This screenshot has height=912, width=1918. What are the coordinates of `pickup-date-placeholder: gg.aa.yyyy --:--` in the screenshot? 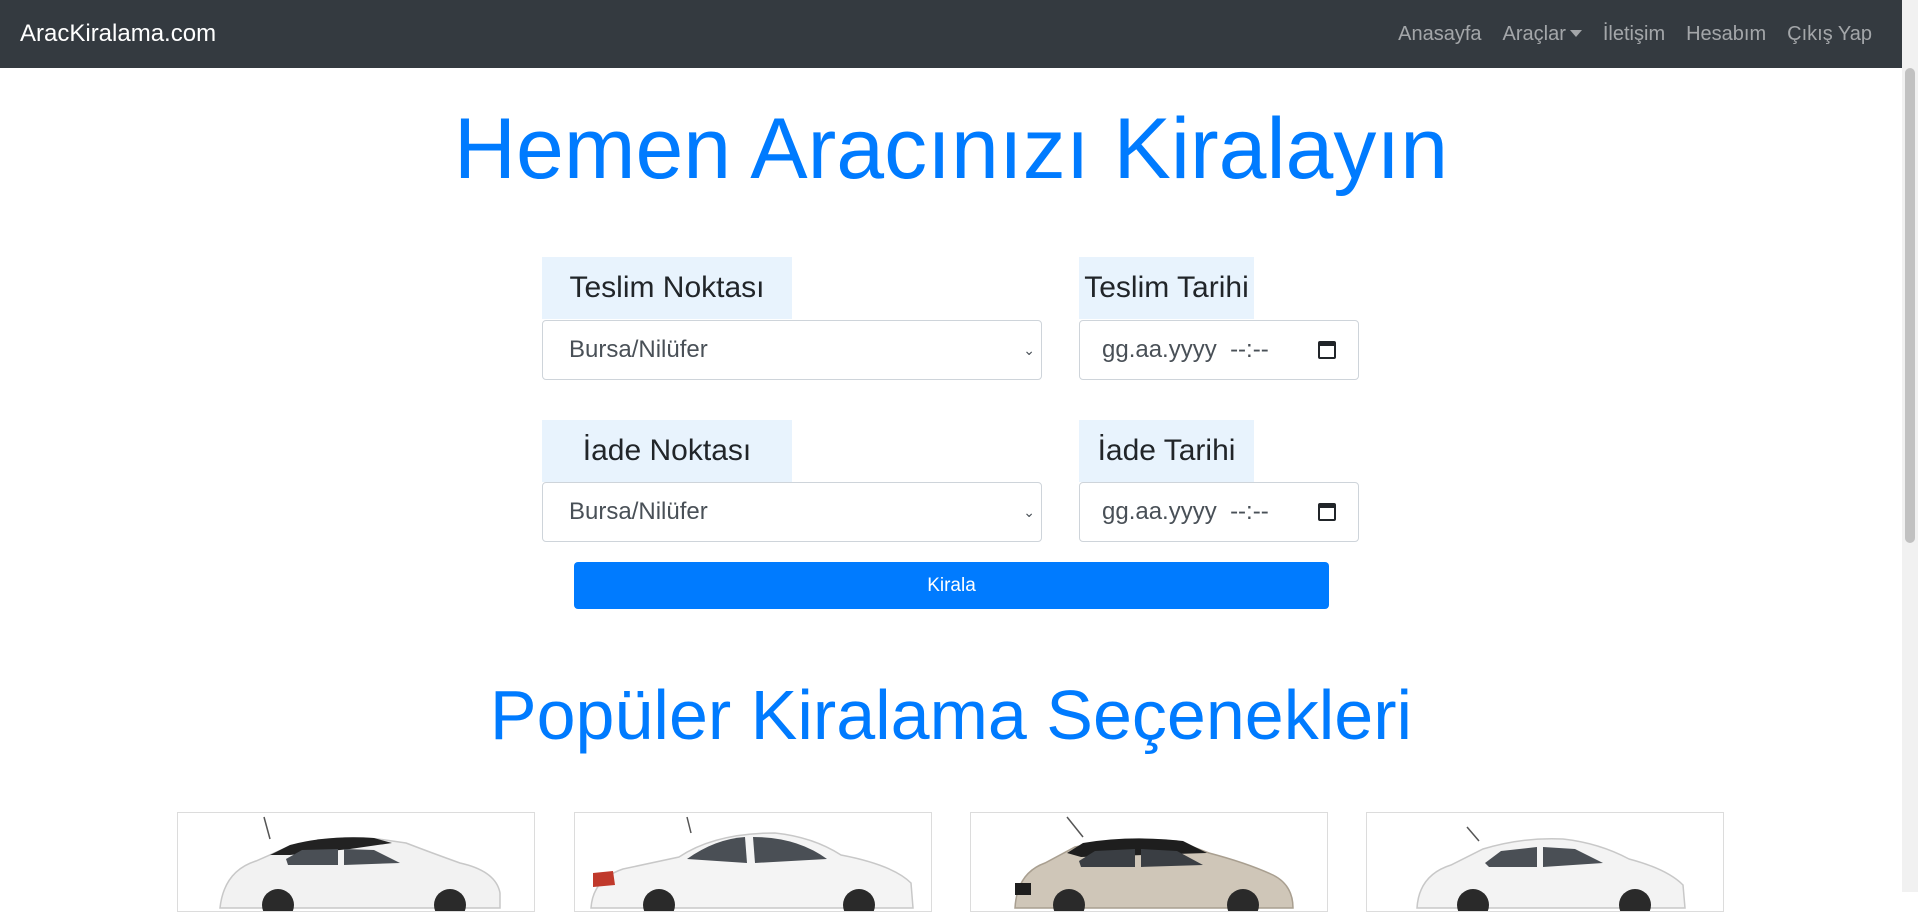 It's located at (1185, 349).